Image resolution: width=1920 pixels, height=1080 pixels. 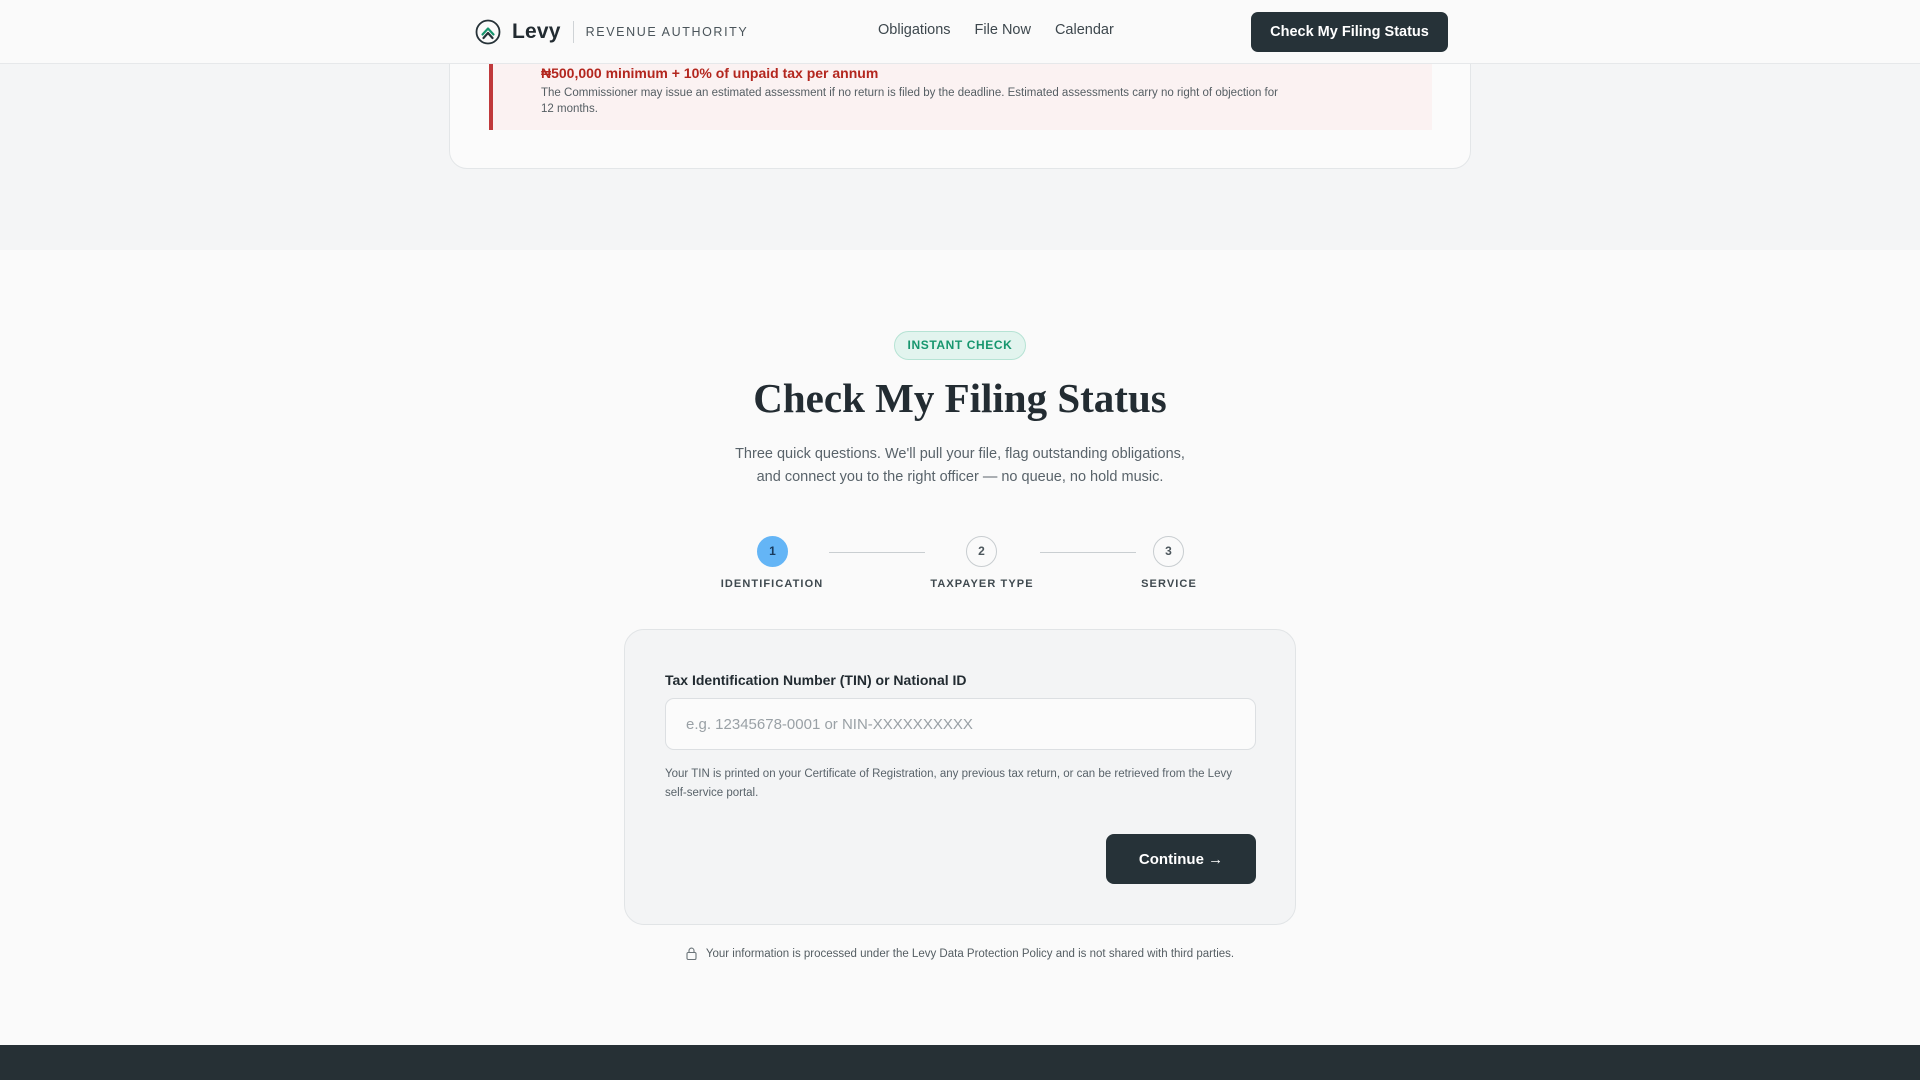 I want to click on levy-logo-icon, so click(x=488, y=32).